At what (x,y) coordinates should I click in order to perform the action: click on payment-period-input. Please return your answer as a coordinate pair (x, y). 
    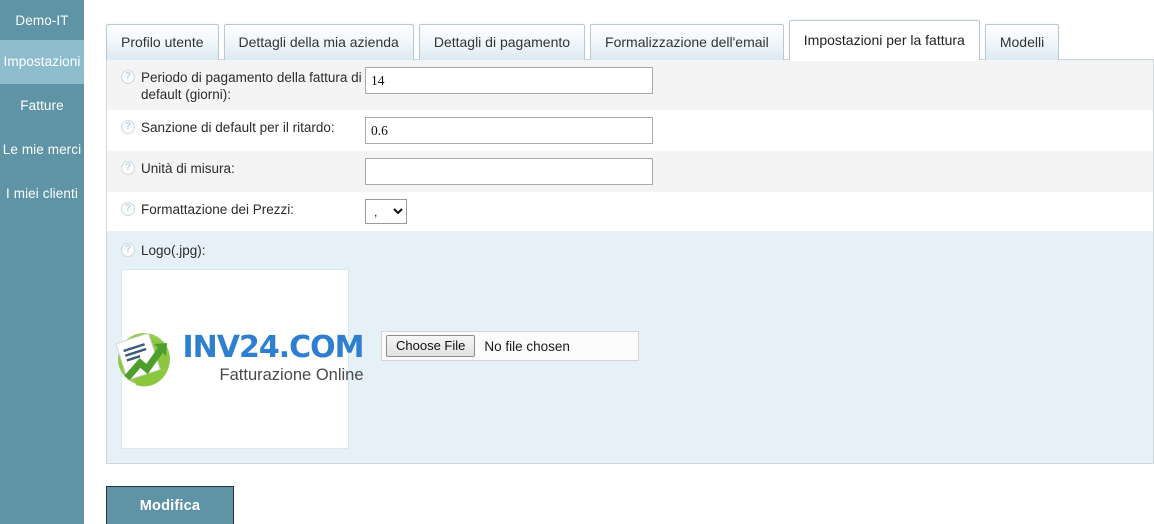
    Looking at the image, I should click on (509, 80).